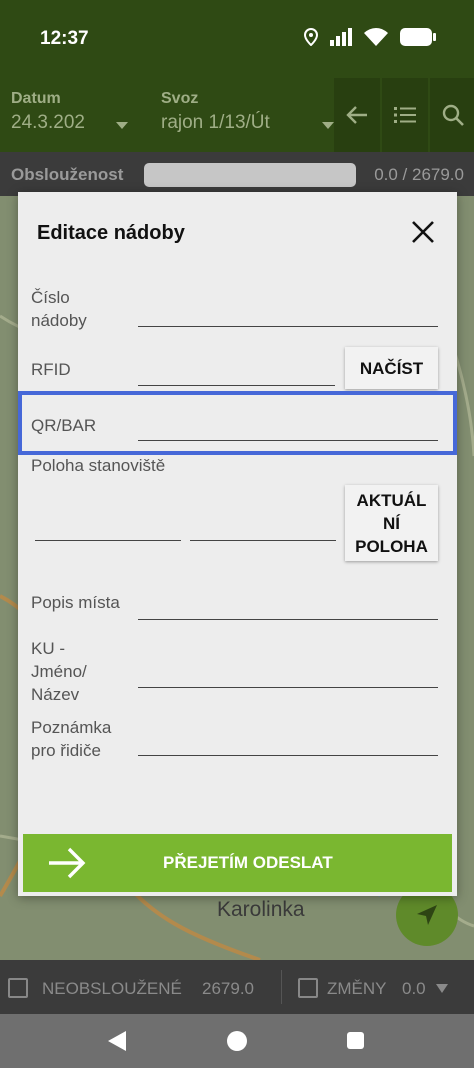  Describe the element at coordinates (248, 862) in the screenshot. I see `swipe-to-send-label: PŘEJETÍM ODESLAT` at that location.